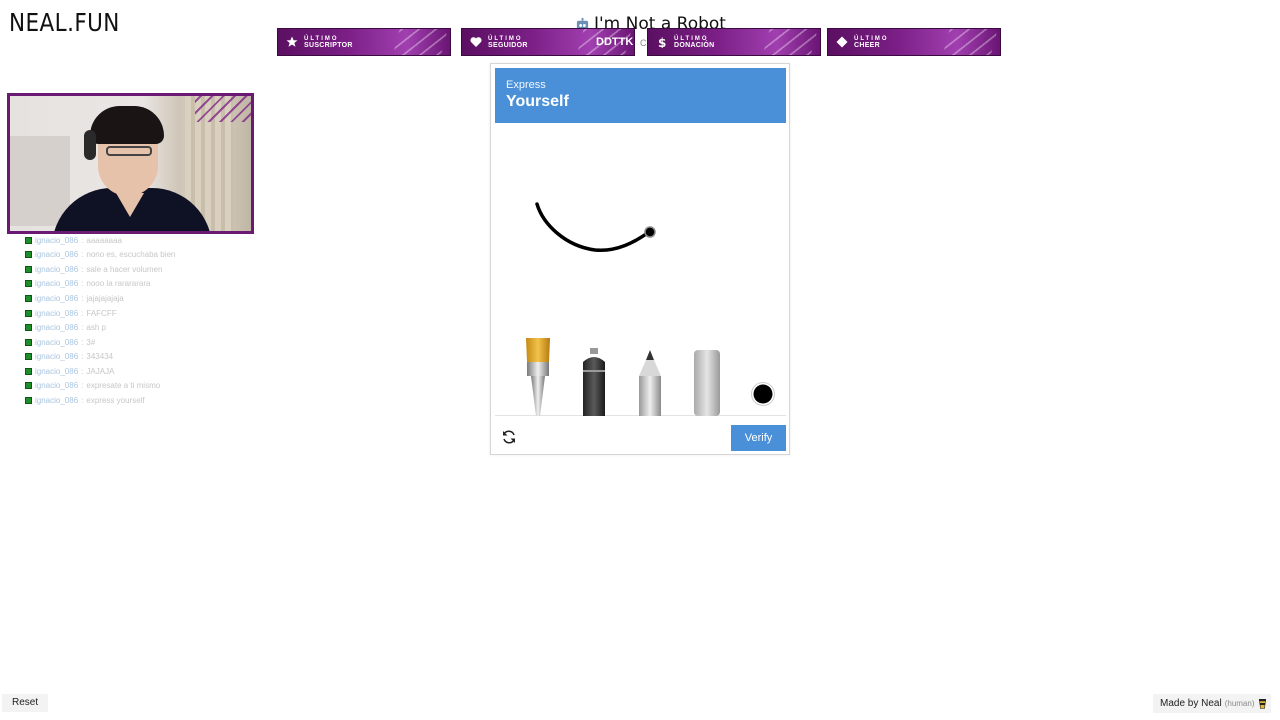  What do you see at coordinates (640, 95) in the screenshot?
I see `captcha-header: Express Yourself` at bounding box center [640, 95].